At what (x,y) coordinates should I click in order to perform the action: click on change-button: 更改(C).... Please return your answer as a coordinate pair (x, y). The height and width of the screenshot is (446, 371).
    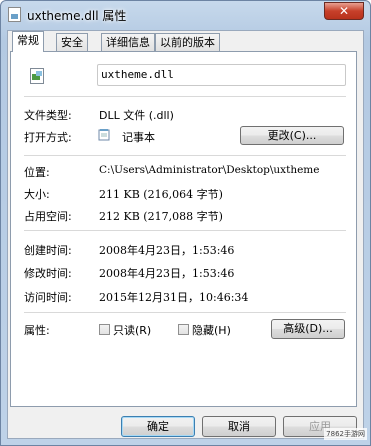
    Looking at the image, I should click on (292, 135).